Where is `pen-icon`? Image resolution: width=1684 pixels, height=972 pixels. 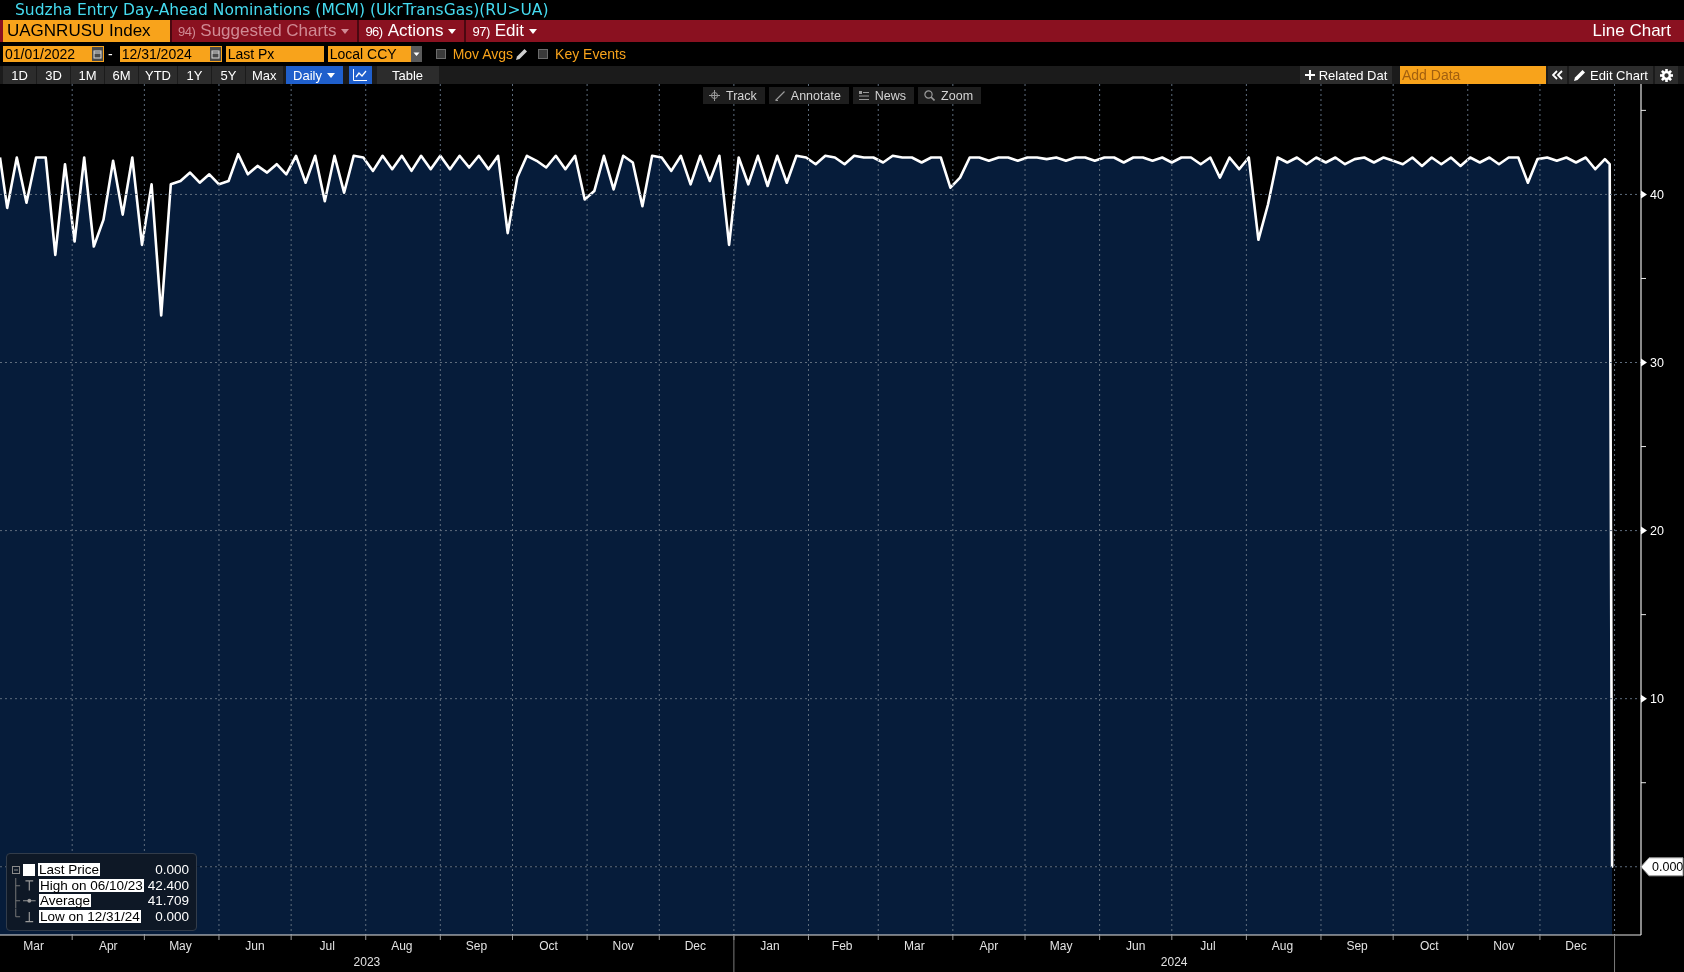 pen-icon is located at coordinates (779, 95).